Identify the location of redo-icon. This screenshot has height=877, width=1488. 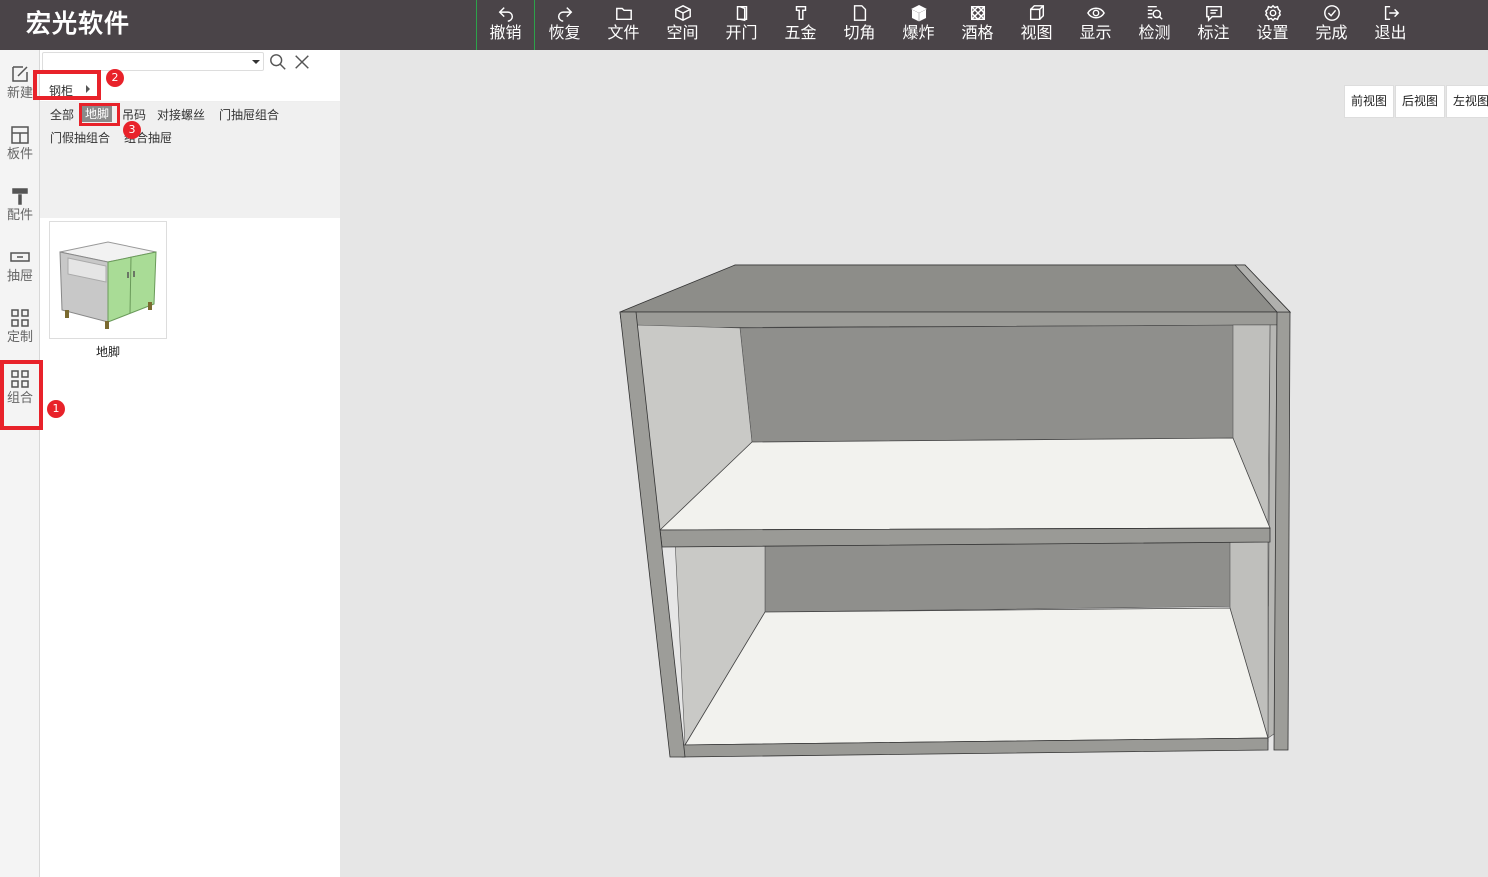
(564, 14).